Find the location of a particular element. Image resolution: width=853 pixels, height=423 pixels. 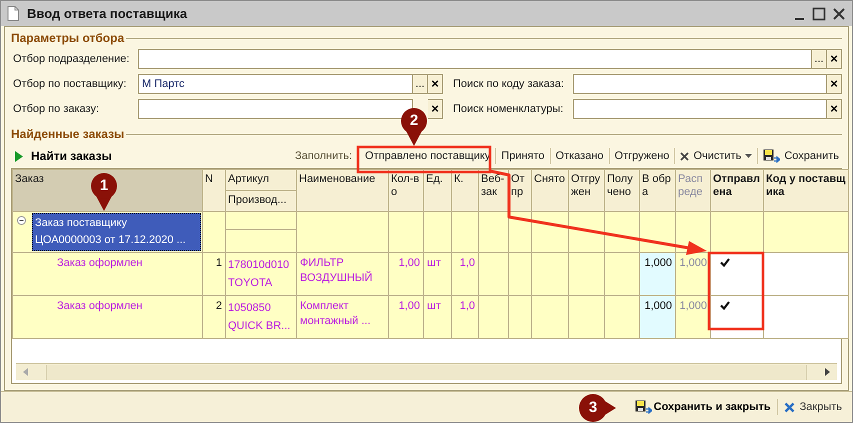

table-cell: 1 is located at coordinates (214, 274).